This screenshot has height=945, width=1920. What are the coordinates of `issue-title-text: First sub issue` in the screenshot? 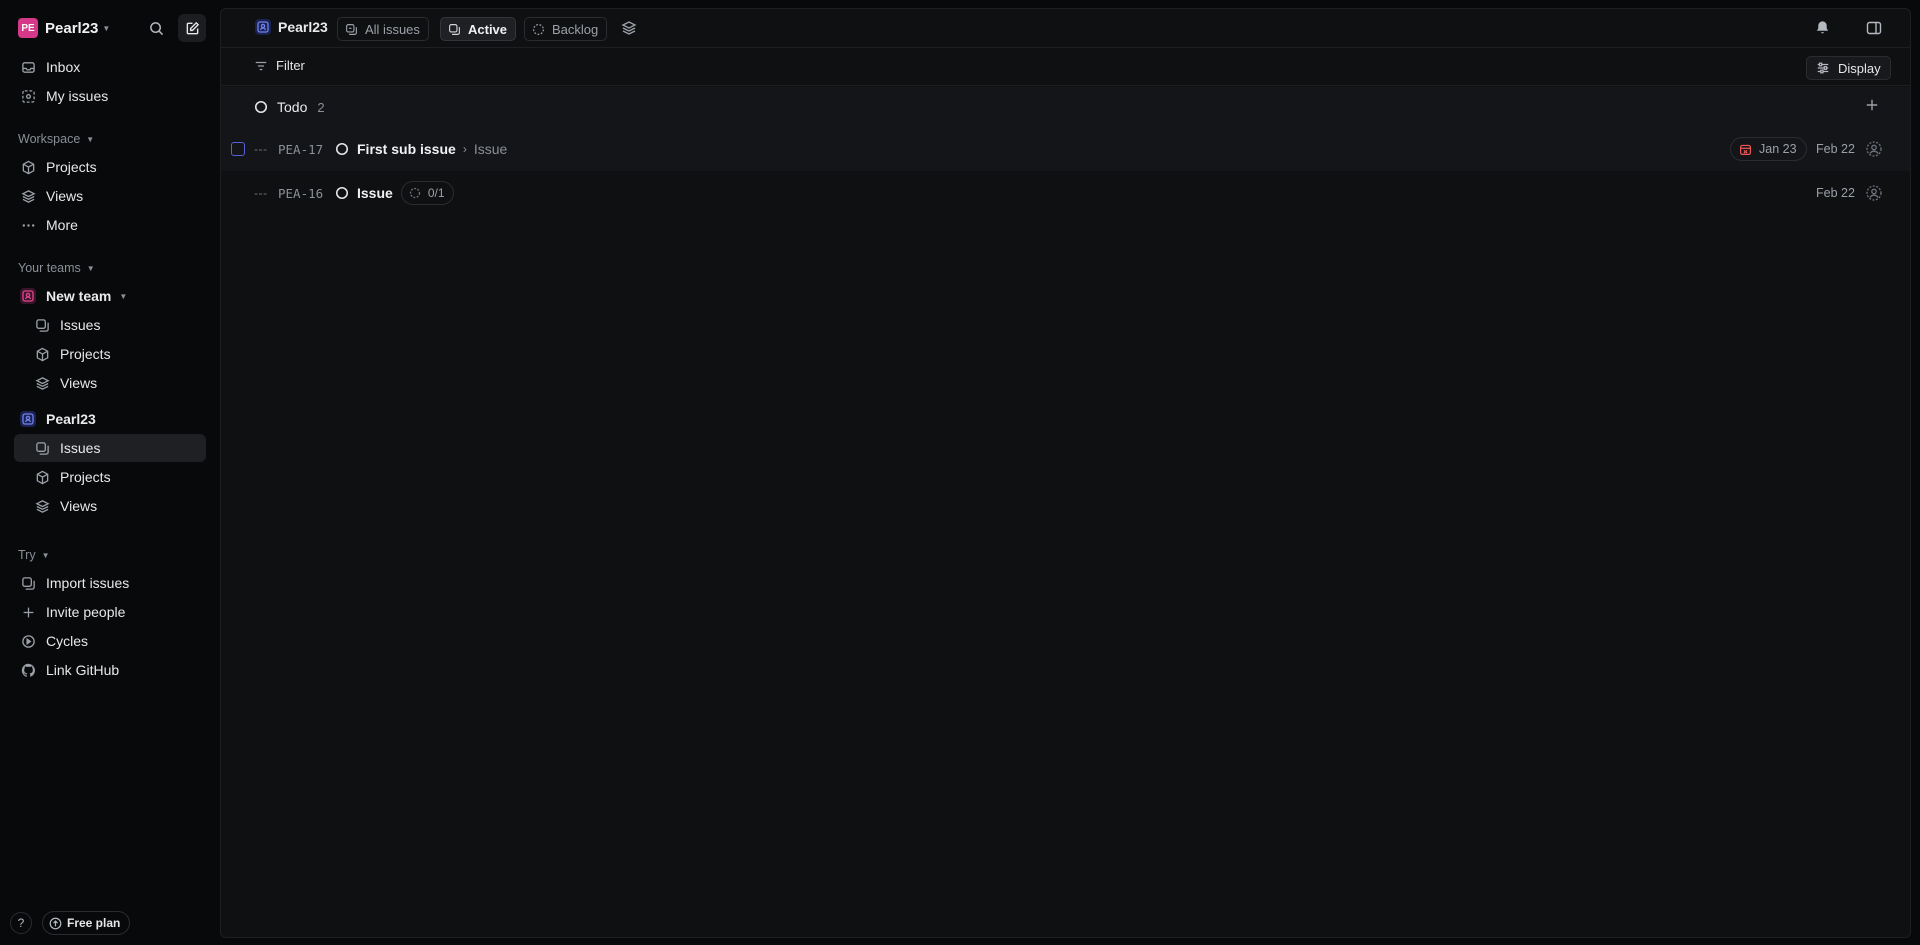 It's located at (406, 149).